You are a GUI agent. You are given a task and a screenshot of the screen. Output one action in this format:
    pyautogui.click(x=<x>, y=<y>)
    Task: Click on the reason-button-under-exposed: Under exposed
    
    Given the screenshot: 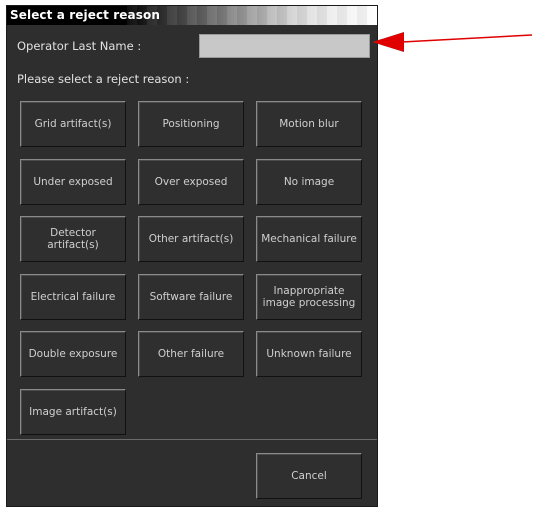 What is the action you would take?
    pyautogui.click(x=73, y=182)
    